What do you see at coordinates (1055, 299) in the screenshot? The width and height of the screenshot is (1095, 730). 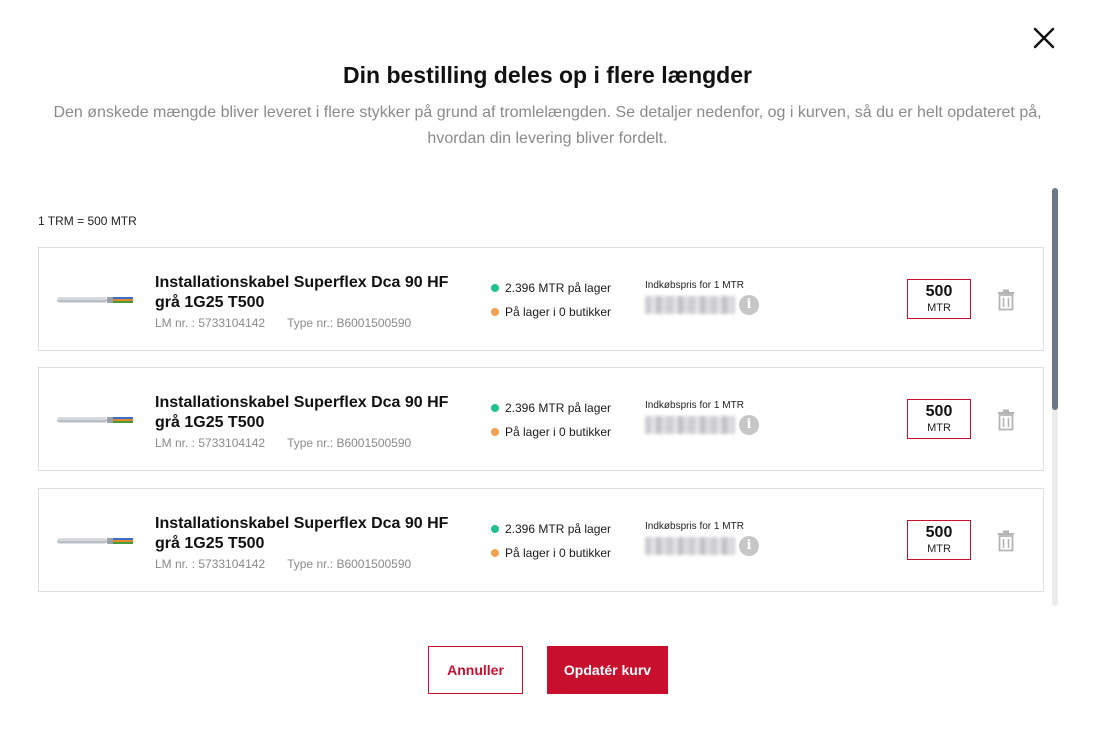 I see `scrollbar-thumb` at bounding box center [1055, 299].